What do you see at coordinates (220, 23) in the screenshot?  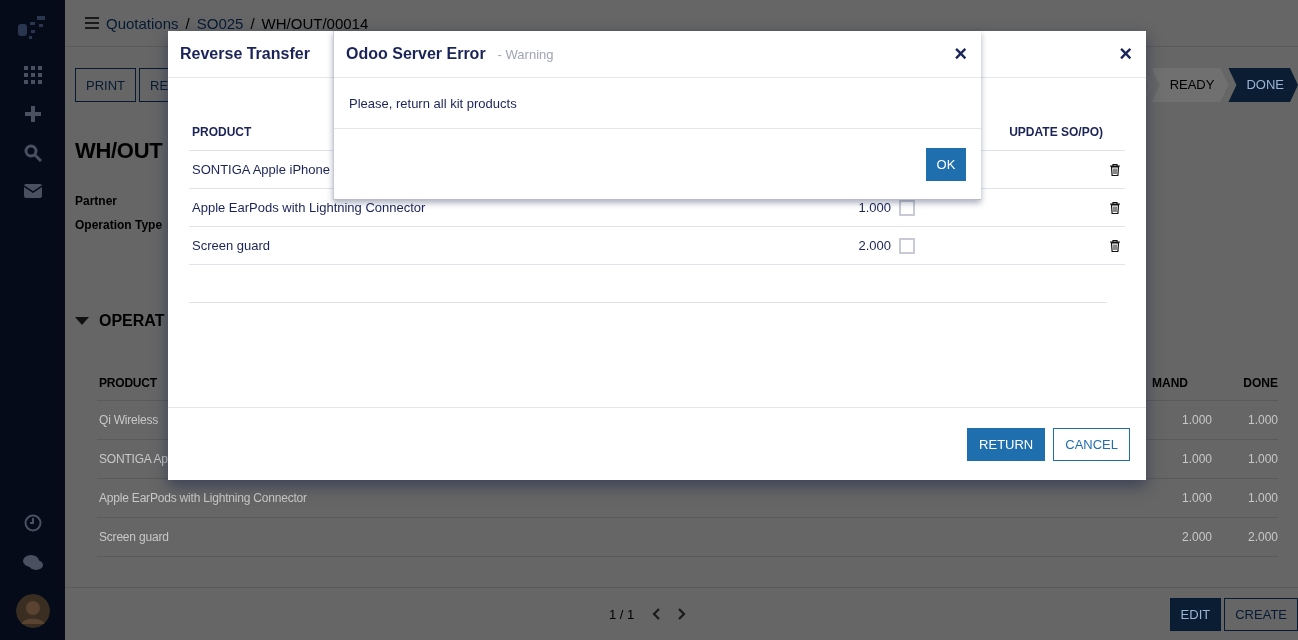 I see `breadcrumb-link: SO025` at bounding box center [220, 23].